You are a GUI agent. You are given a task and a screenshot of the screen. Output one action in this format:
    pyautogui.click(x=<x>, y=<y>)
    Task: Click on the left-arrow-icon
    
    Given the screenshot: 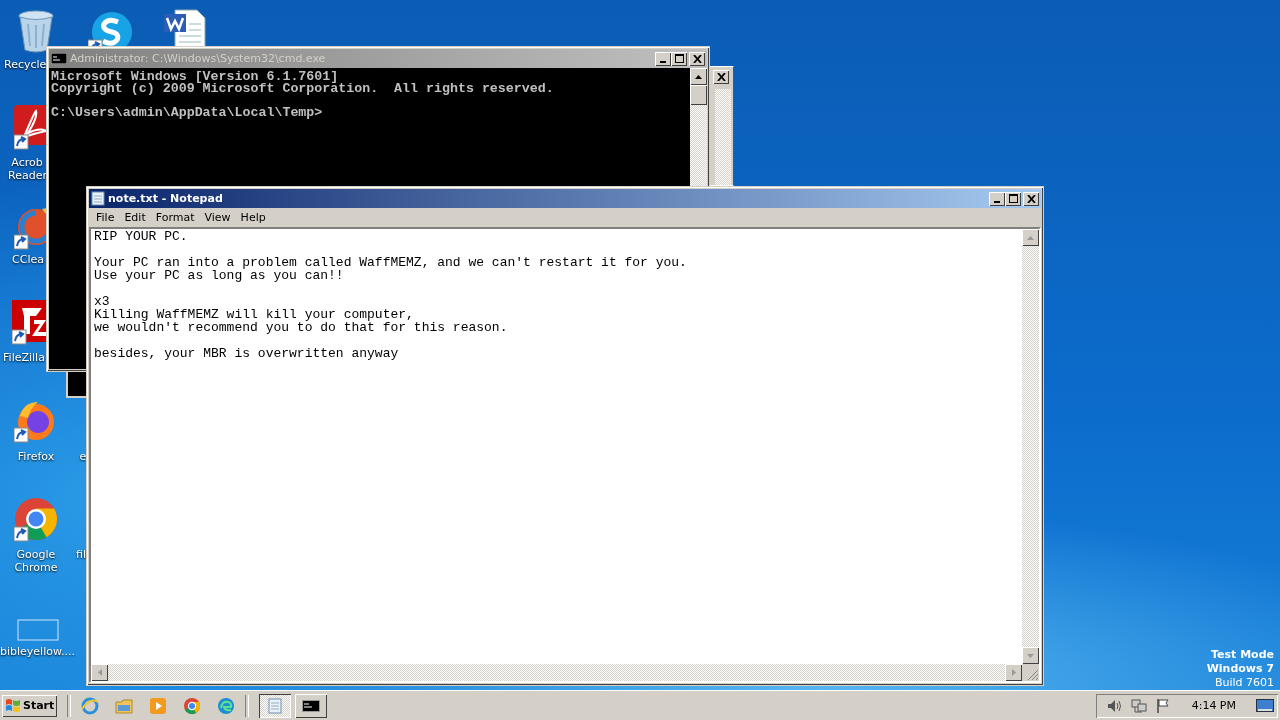 What is the action you would take?
    pyautogui.click(x=99, y=672)
    